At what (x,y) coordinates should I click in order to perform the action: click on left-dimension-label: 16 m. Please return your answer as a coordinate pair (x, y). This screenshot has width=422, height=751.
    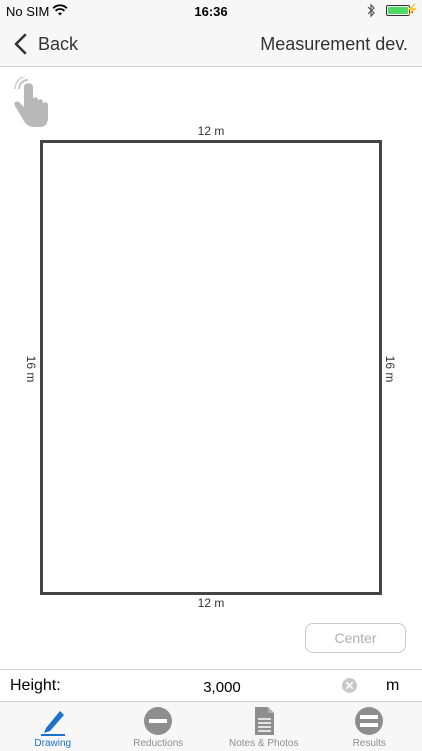
    Looking at the image, I should click on (31, 369).